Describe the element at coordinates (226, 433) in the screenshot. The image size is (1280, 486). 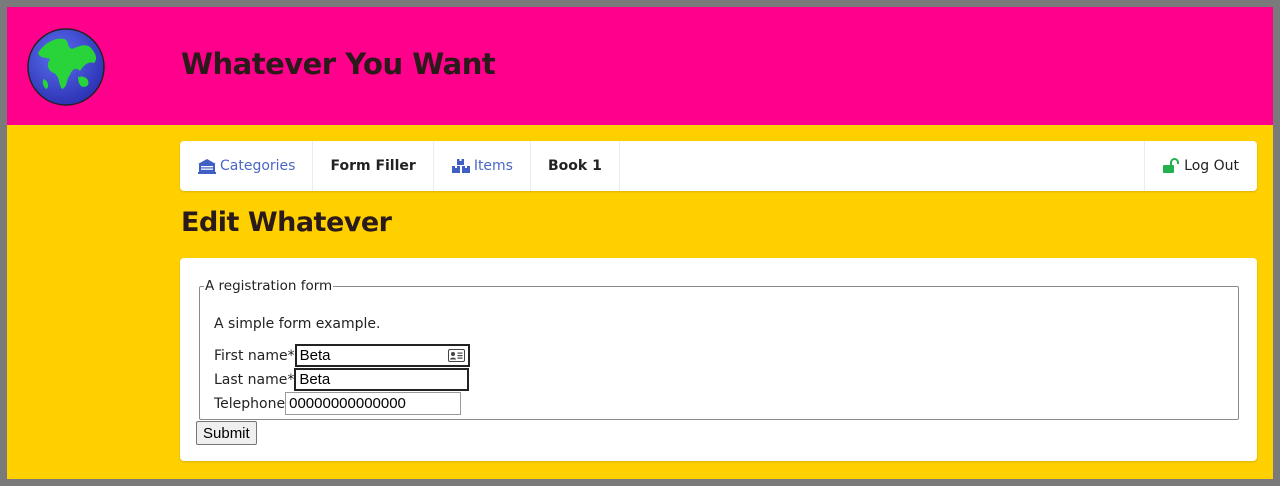
I see `submit-button: Submit` at that location.